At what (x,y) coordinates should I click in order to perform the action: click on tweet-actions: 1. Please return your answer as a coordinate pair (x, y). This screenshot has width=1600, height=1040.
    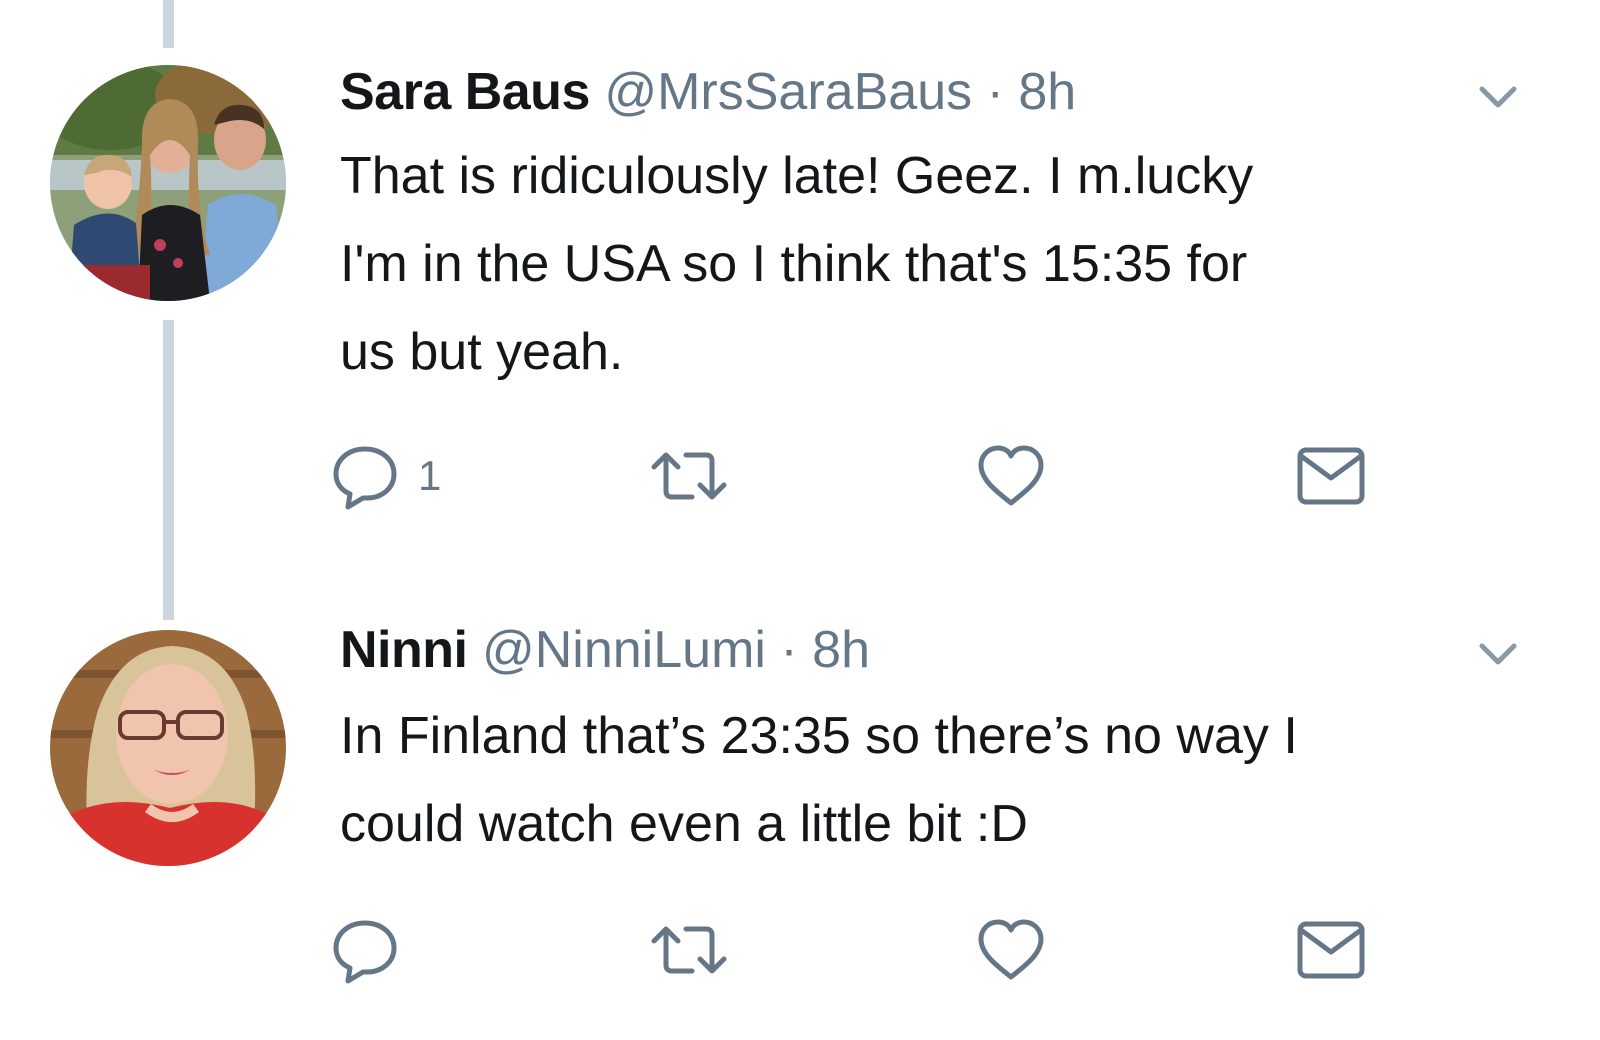
    Looking at the image, I should click on (800, 476).